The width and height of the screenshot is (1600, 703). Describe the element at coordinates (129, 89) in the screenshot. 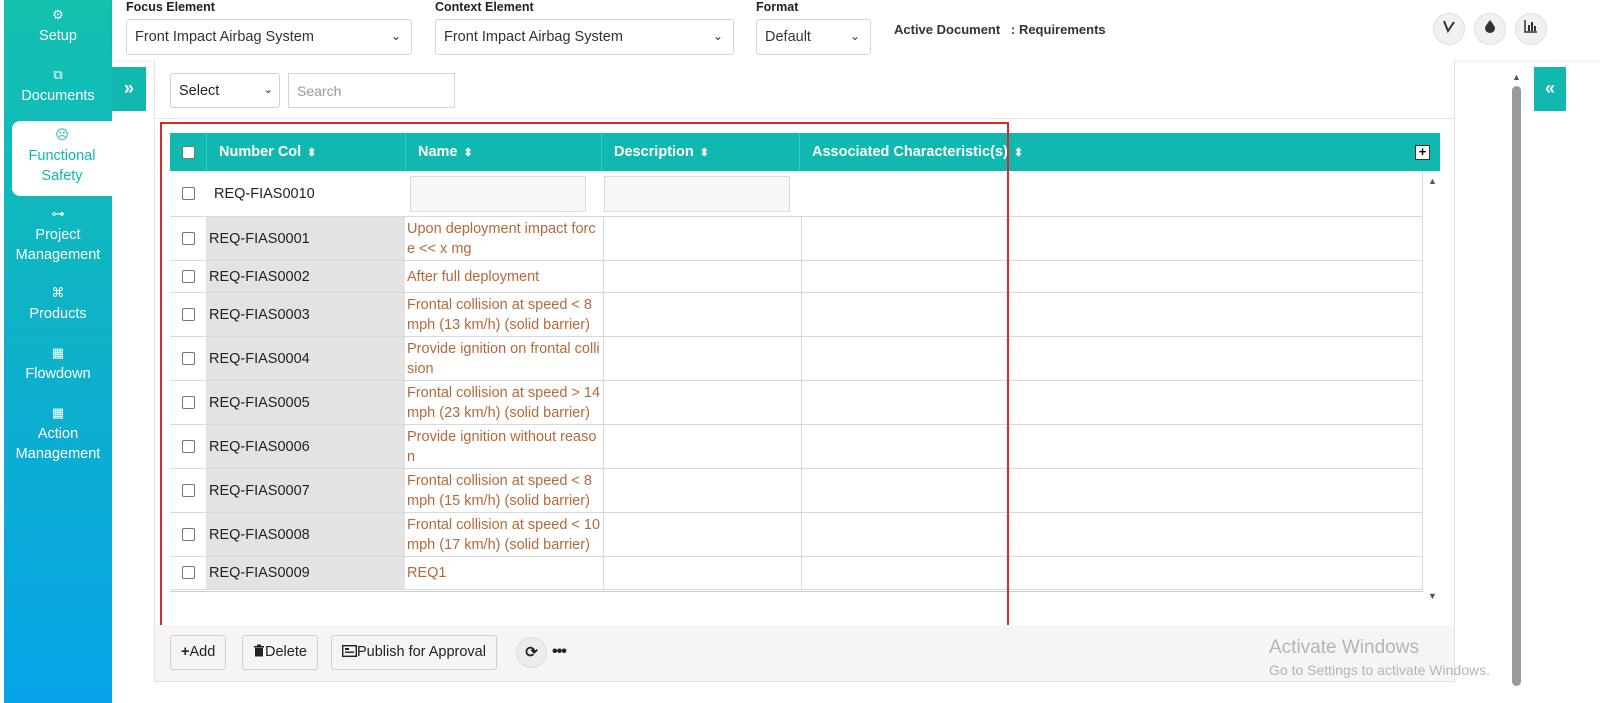

I see `expand-panel-button: »` at that location.